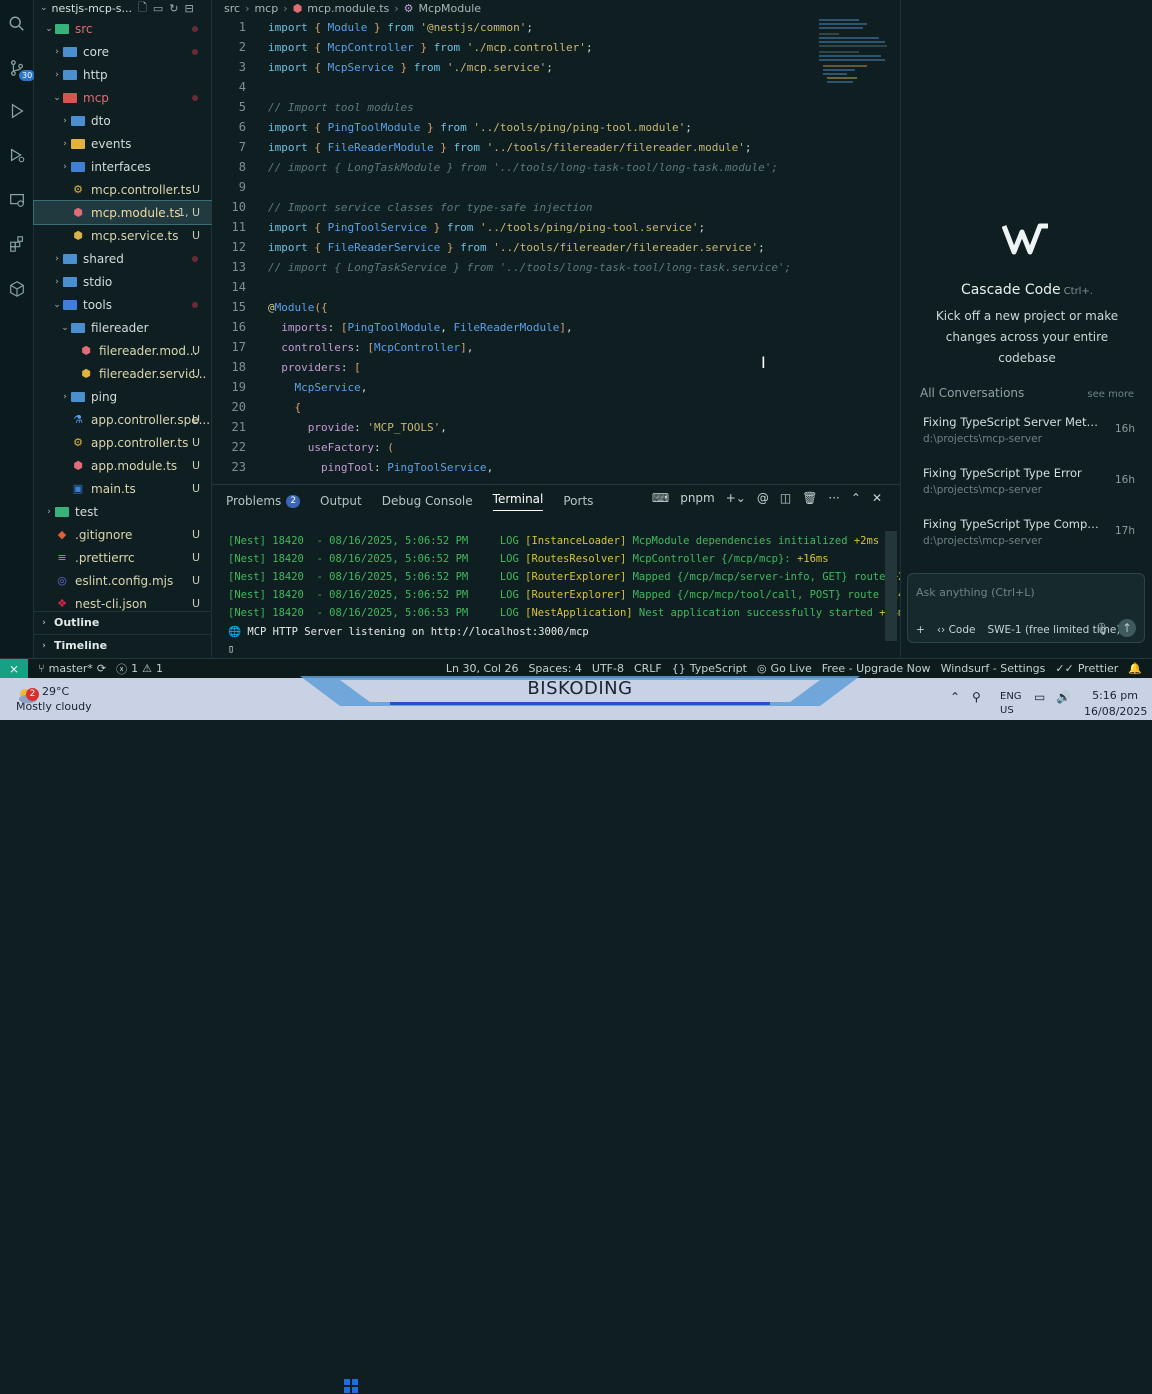 This screenshot has width=1152, height=1394. What do you see at coordinates (976, 697) in the screenshot?
I see `location-icon: ⚲` at bounding box center [976, 697].